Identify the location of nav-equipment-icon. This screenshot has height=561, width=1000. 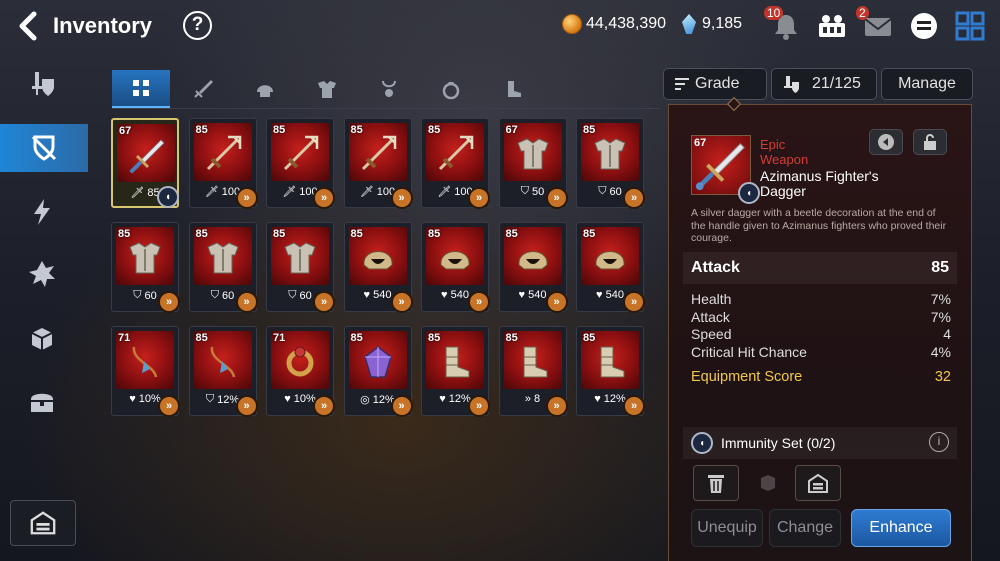
(42, 84).